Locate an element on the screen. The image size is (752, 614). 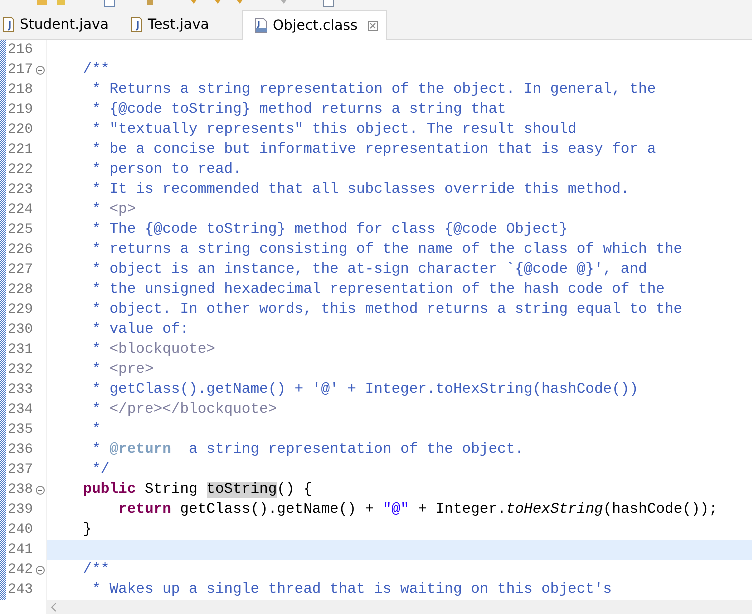
editor-tab: Student.java is located at coordinates (64, 25).